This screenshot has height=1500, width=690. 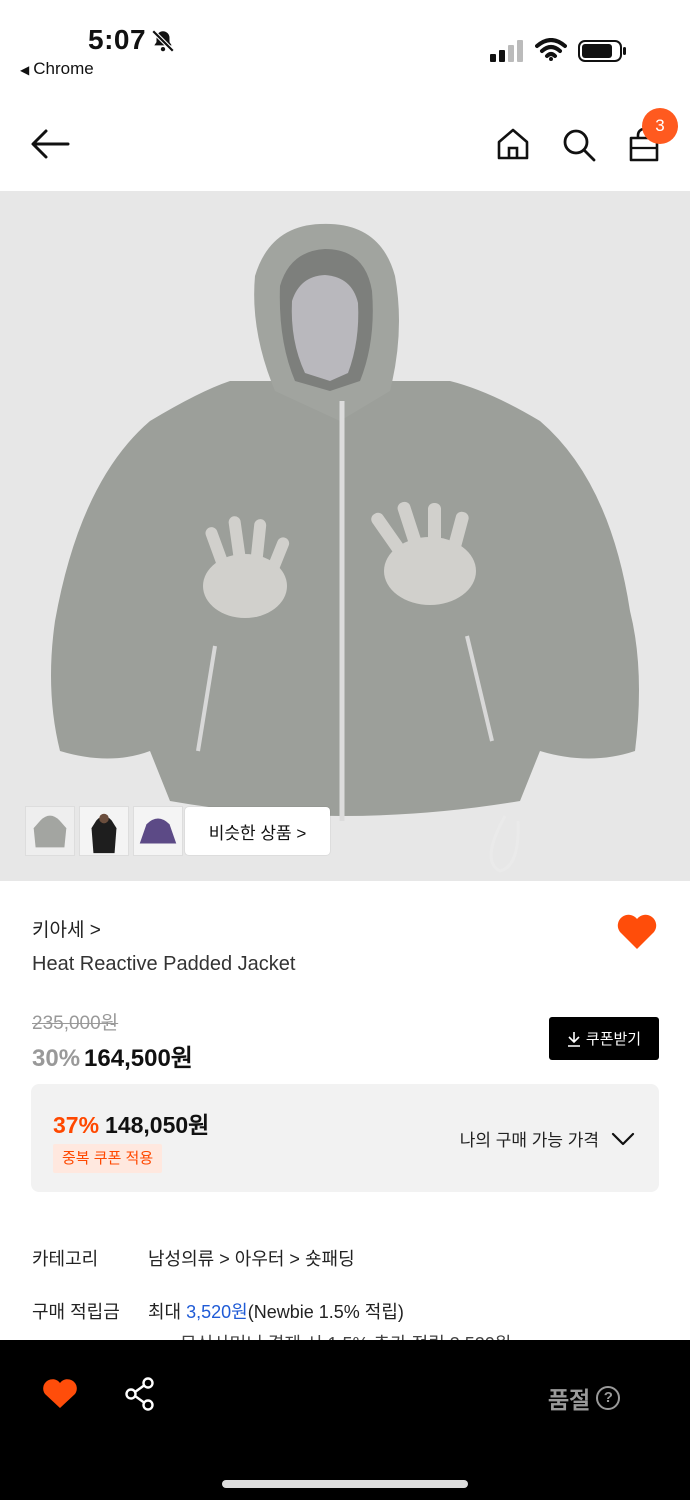 I want to click on download-icon, so click(x=573, y=1039).